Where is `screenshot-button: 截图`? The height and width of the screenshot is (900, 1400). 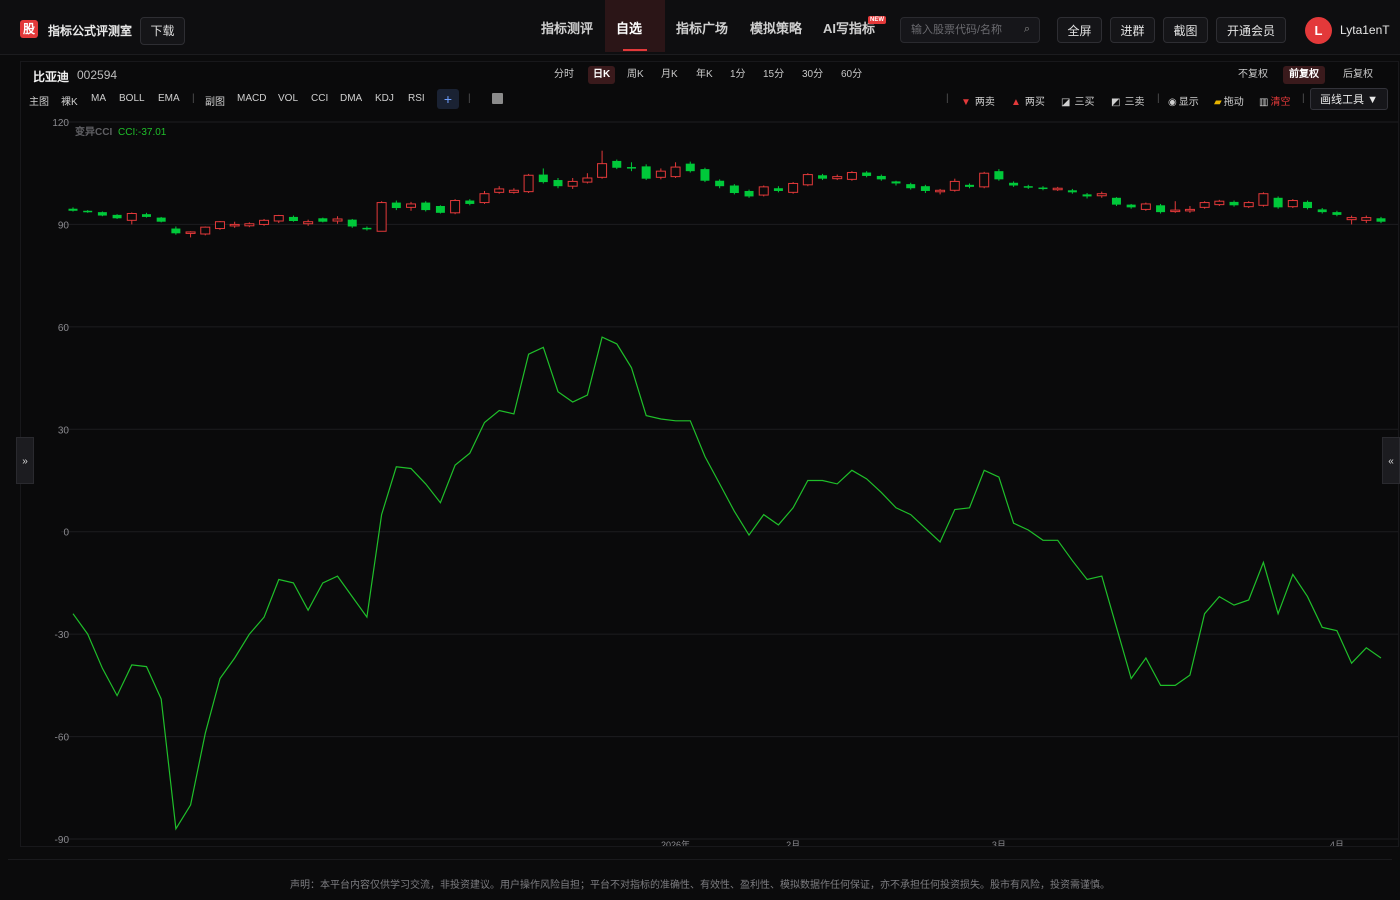
screenshot-button: 截图 is located at coordinates (1185, 30).